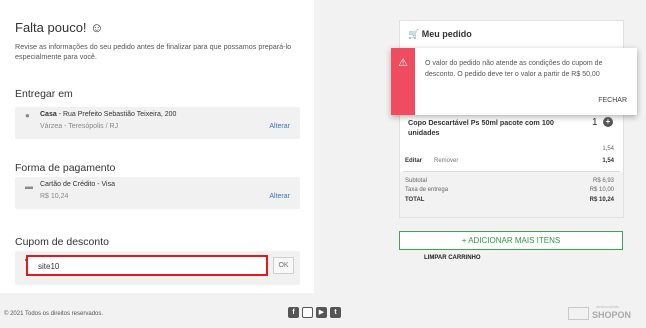 Image resolution: width=646 pixels, height=328 pixels. What do you see at coordinates (279, 196) in the screenshot?
I see `alterar-pagamento-link: Alterar` at bounding box center [279, 196].